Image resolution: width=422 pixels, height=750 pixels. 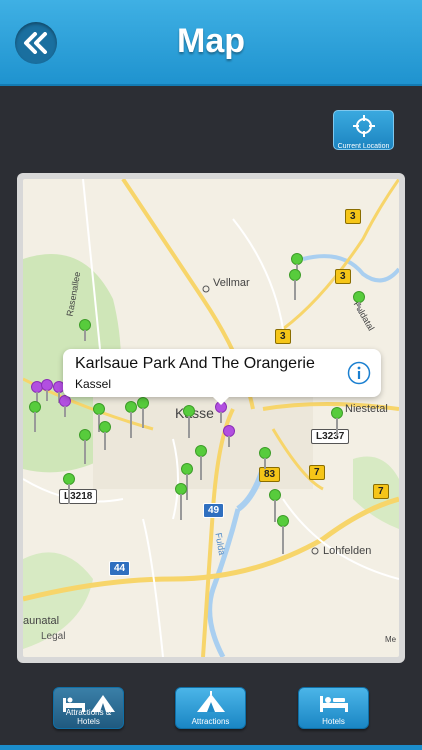 I want to click on callout-title: Karlsaue Park And The Orangerie, so click(x=195, y=363).